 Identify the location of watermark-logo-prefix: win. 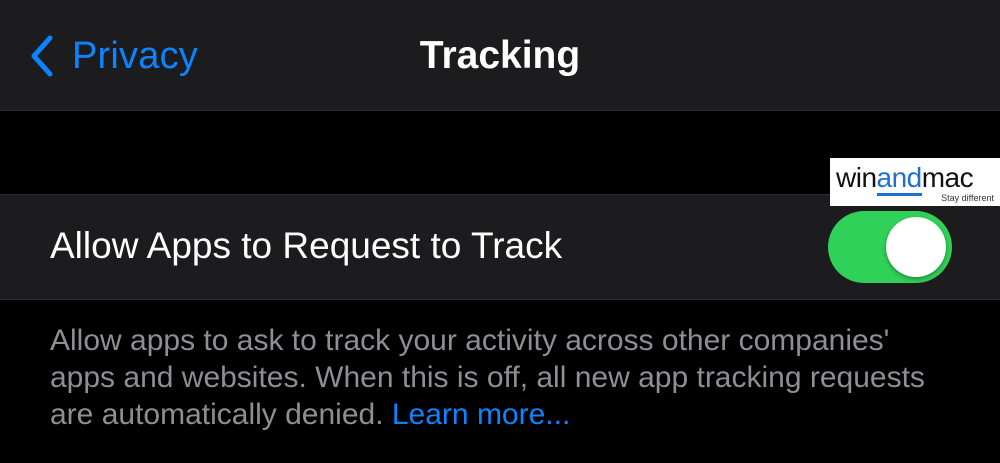
(856, 177).